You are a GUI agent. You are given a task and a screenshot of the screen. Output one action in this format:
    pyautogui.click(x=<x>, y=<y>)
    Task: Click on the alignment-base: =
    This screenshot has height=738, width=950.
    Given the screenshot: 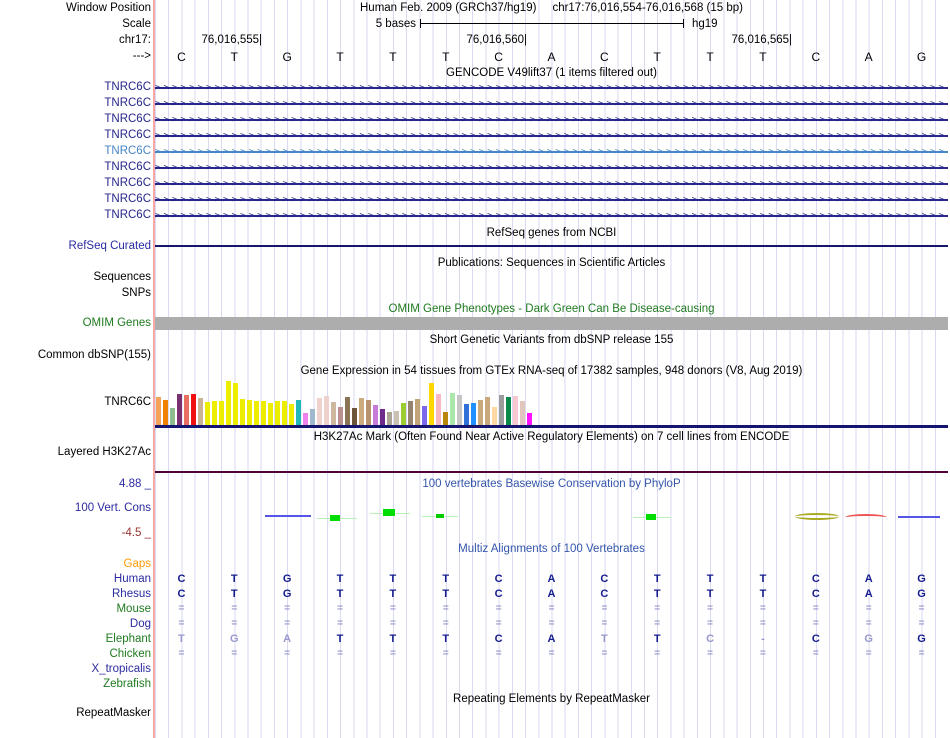 What is the action you would take?
    pyautogui.click(x=234, y=623)
    